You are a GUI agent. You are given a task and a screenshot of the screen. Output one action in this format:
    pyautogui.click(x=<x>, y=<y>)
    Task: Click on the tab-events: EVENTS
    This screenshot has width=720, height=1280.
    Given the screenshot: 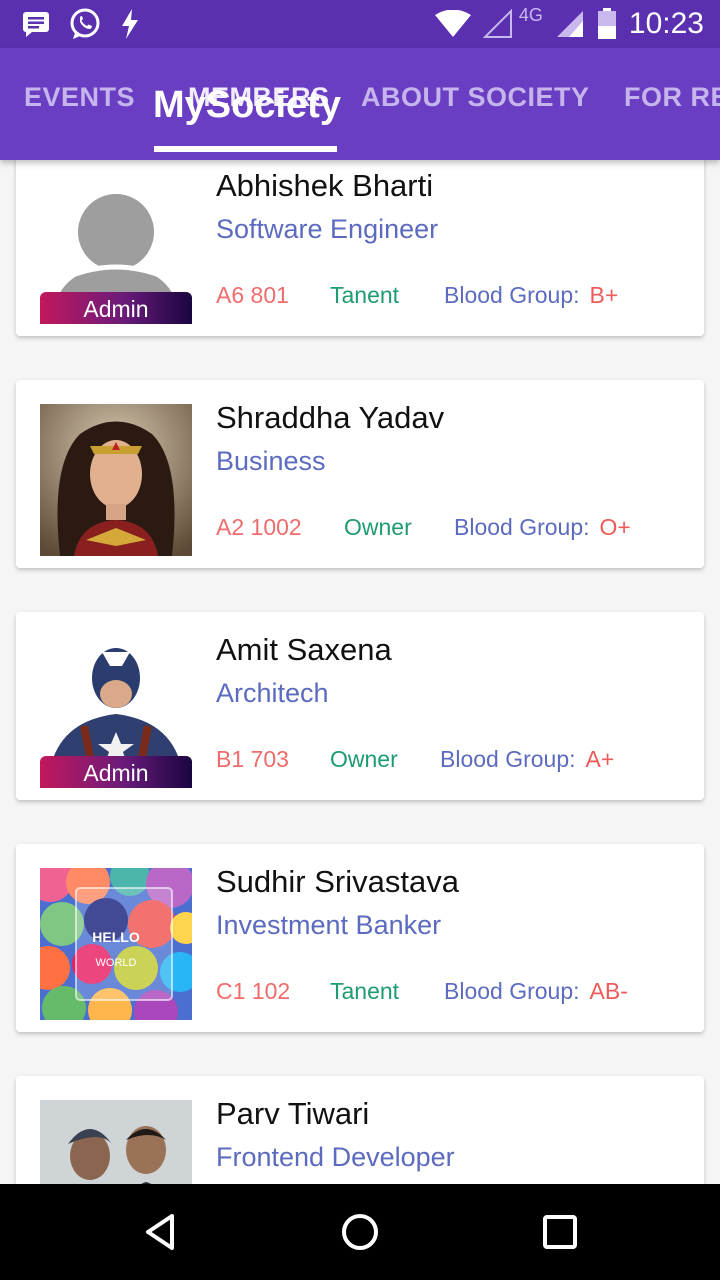 What is the action you would take?
    pyautogui.click(x=79, y=97)
    